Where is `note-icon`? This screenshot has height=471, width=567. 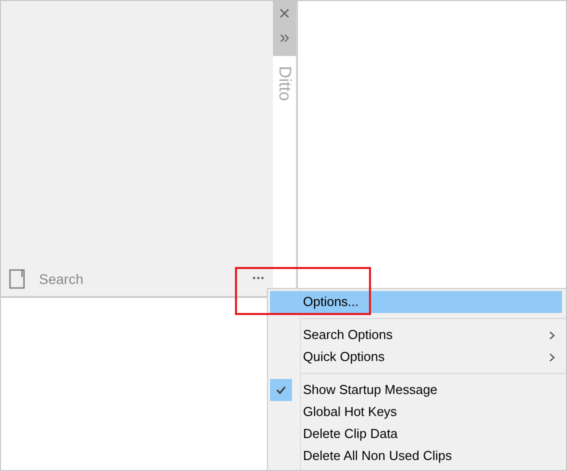 note-icon is located at coordinates (17, 279).